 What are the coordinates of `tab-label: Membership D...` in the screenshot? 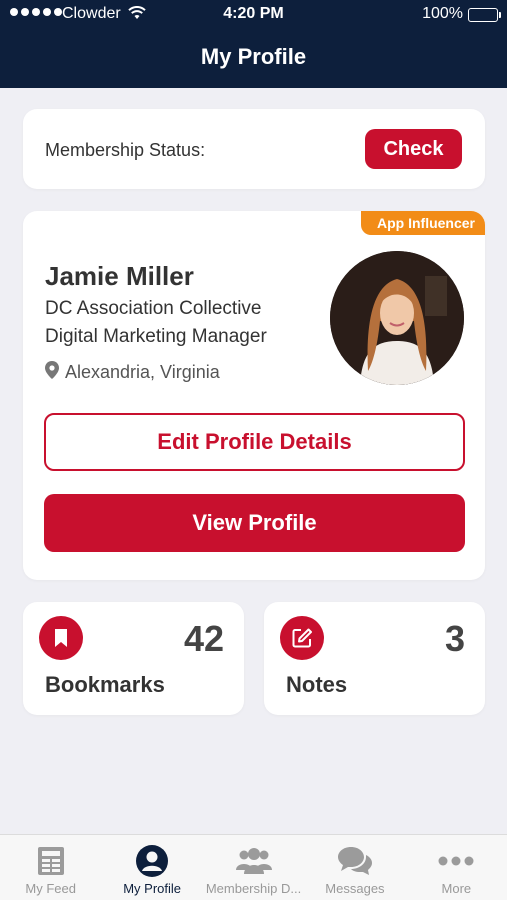 It's located at (253, 888).